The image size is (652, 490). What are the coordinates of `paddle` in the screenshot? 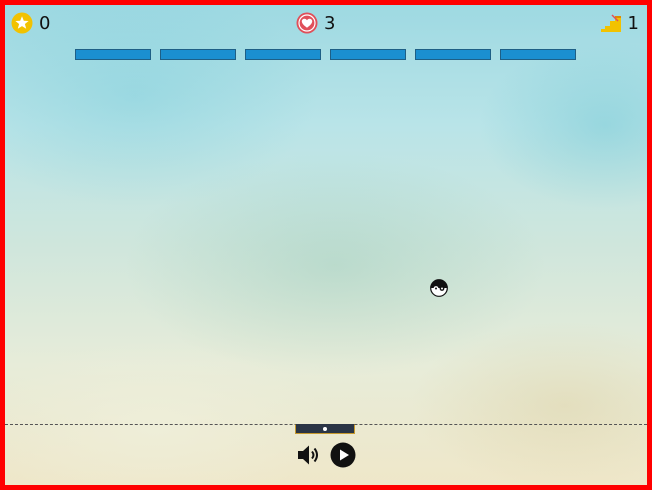 It's located at (325, 429).